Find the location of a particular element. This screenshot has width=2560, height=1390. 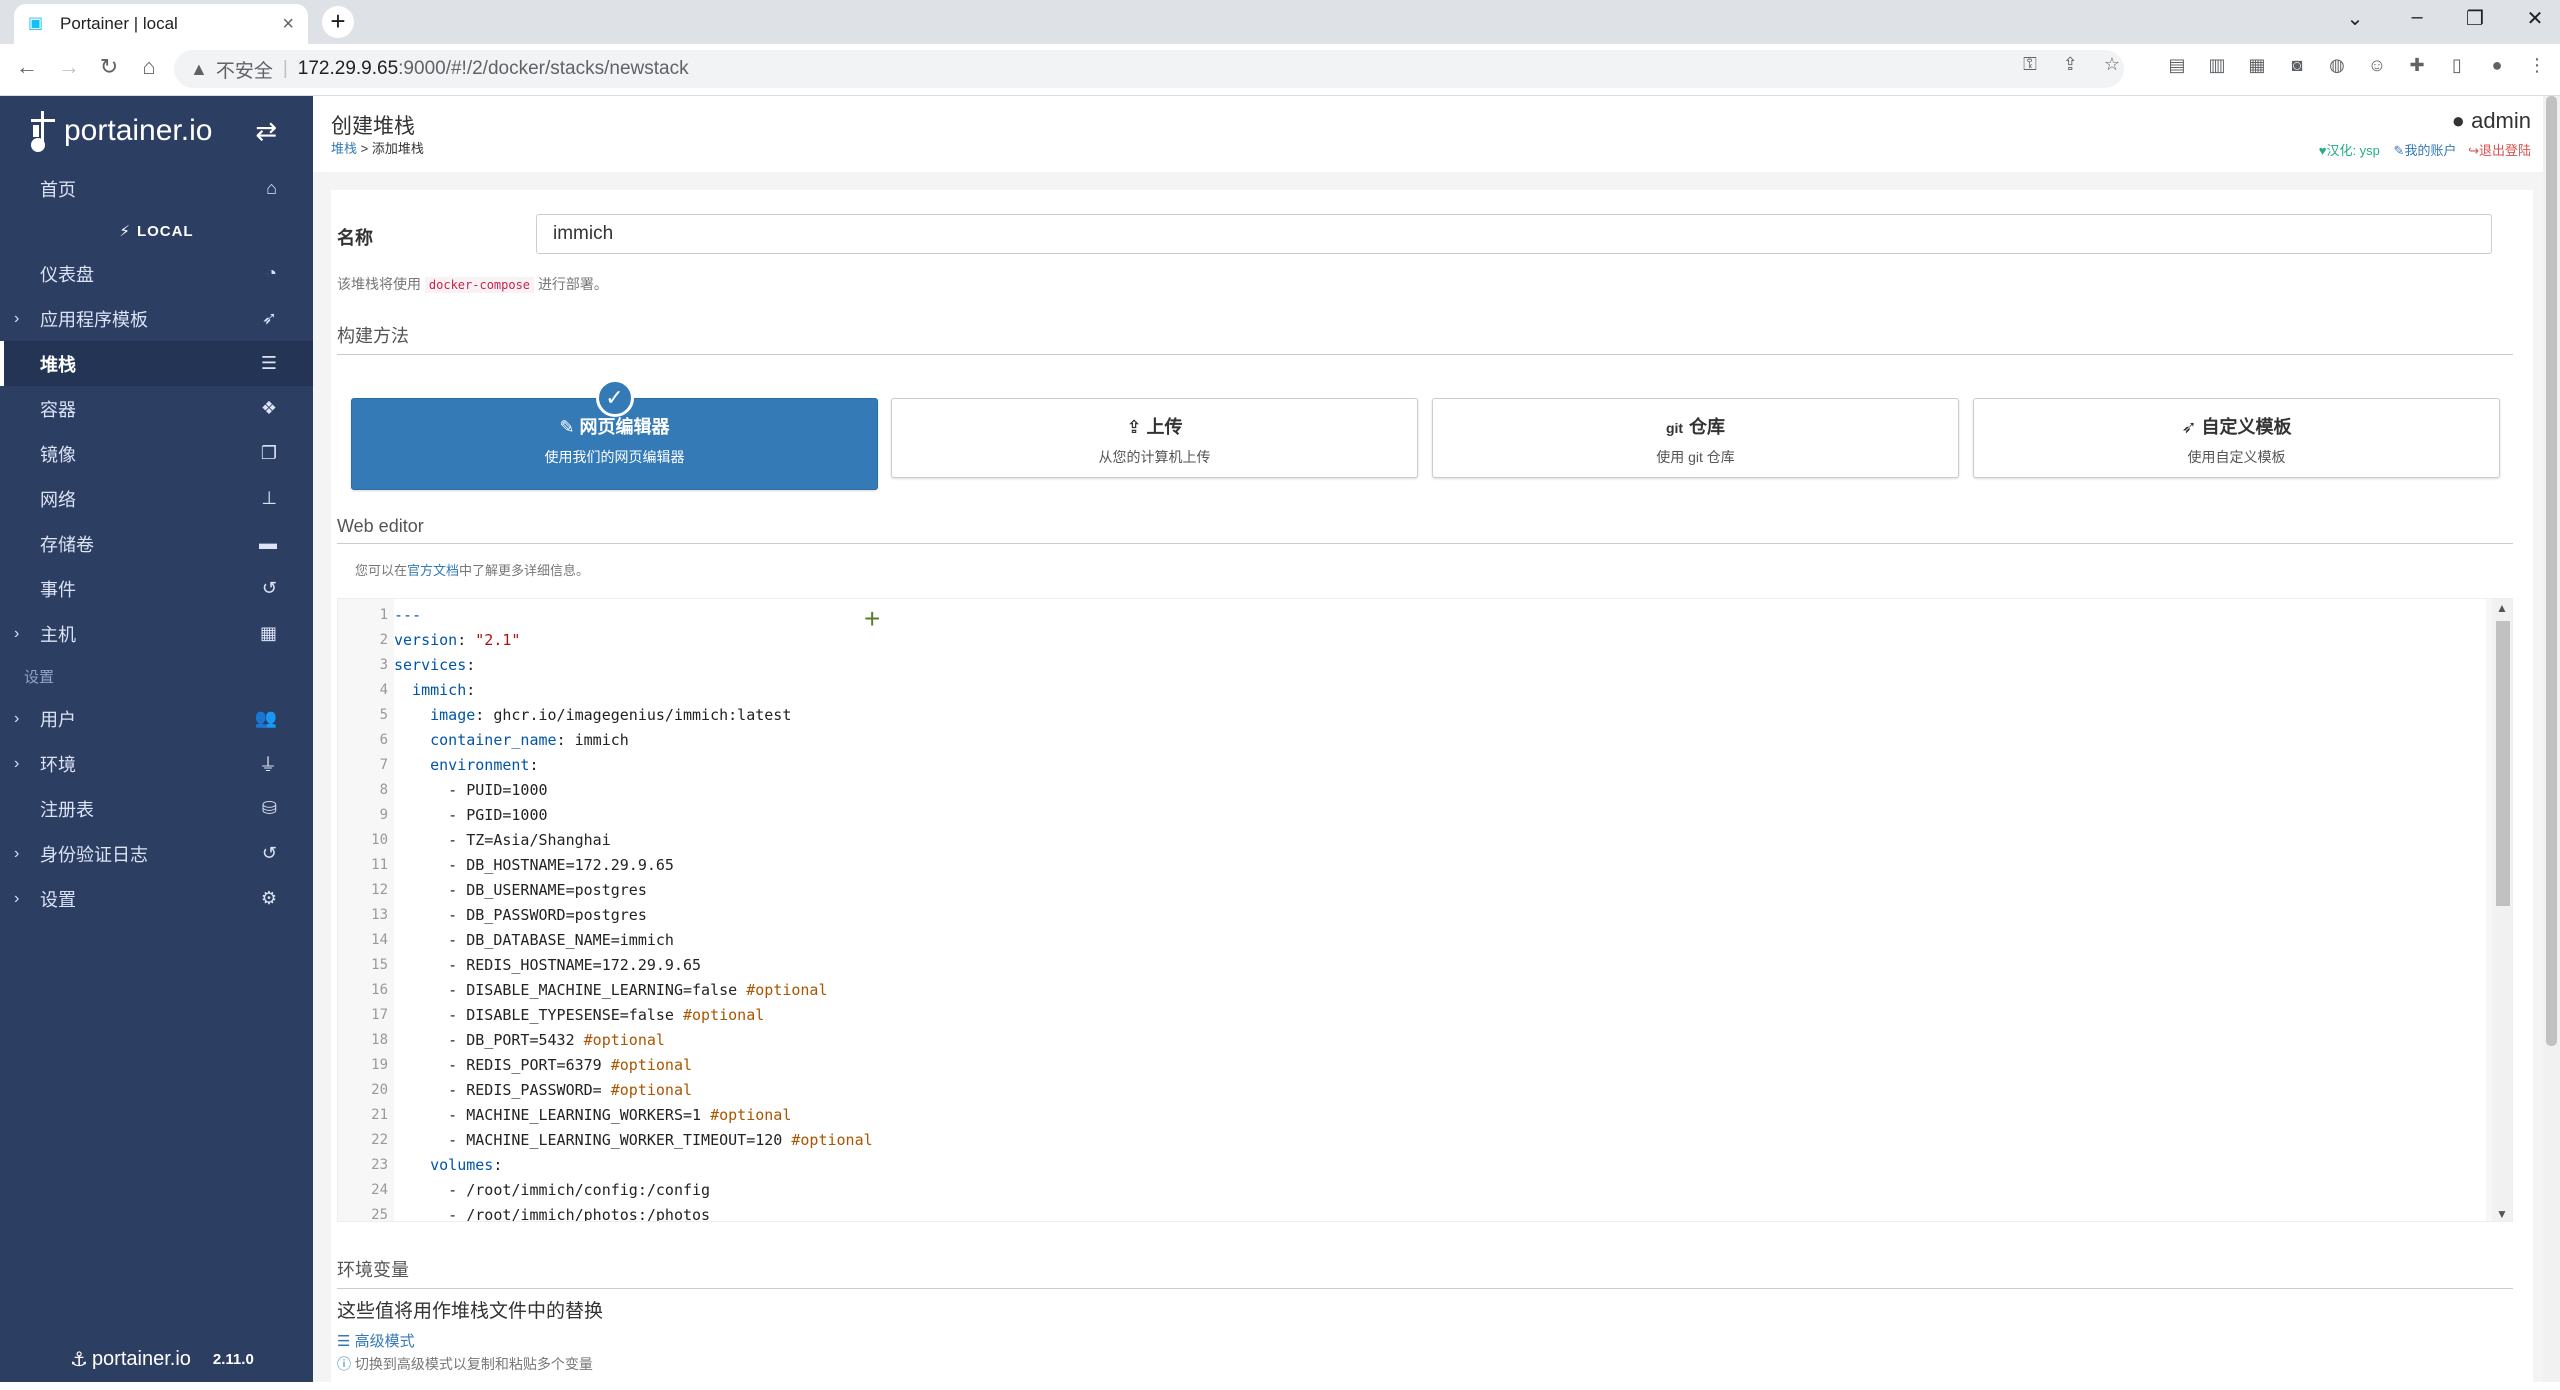

back-icon: ← is located at coordinates (27, 67).